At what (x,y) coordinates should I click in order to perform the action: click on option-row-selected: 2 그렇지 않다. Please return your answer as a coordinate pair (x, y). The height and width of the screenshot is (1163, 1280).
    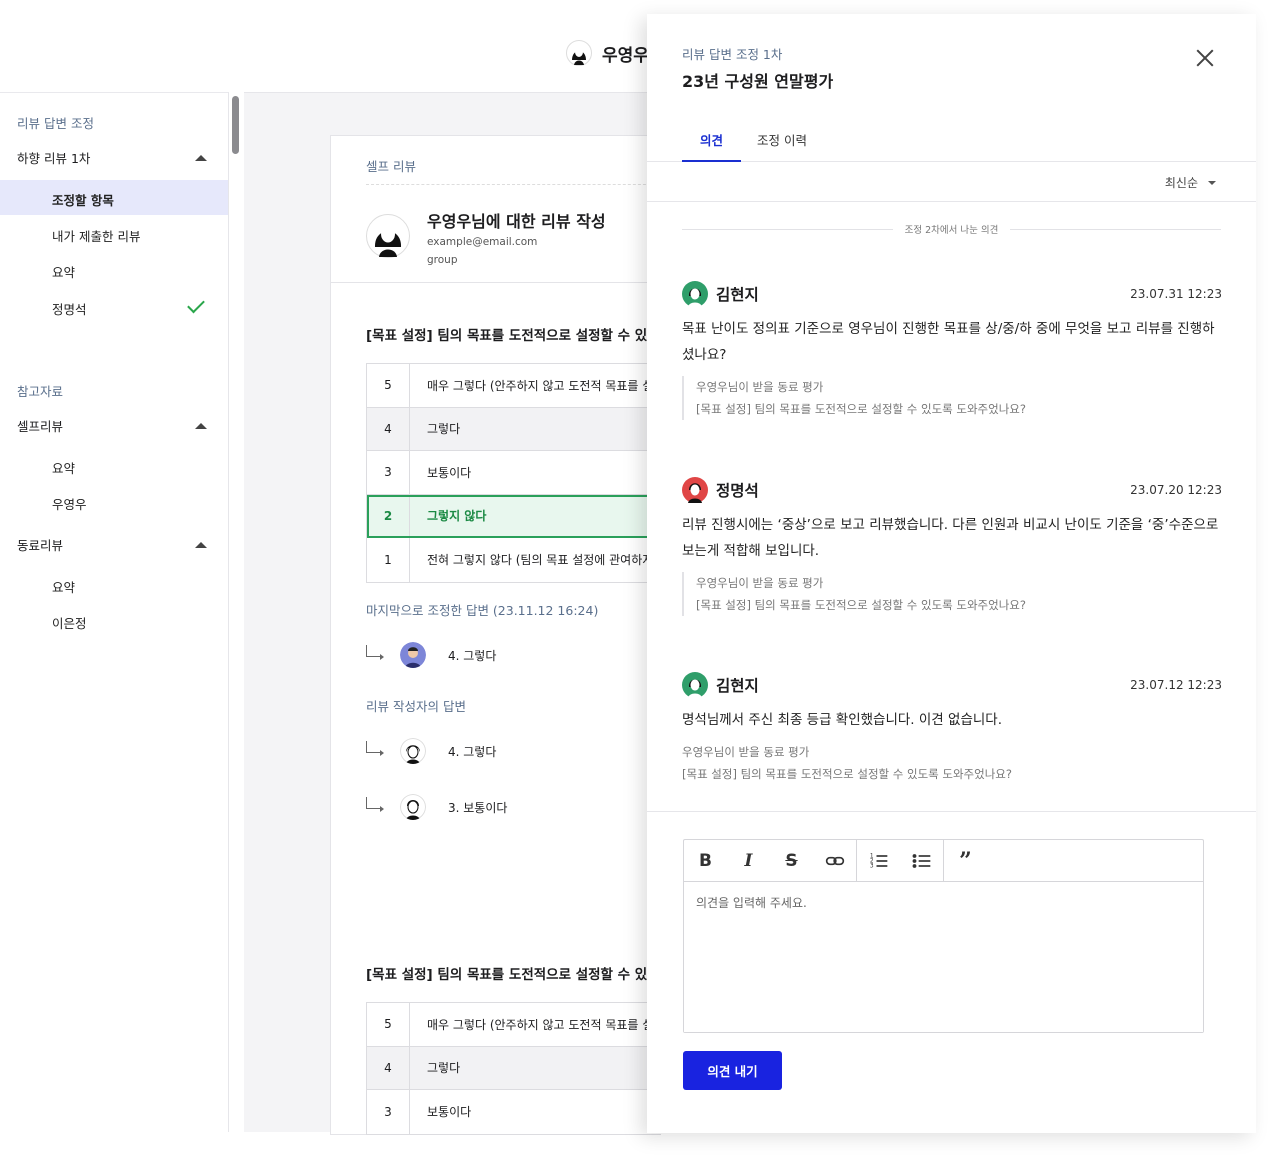
    Looking at the image, I should click on (514, 516).